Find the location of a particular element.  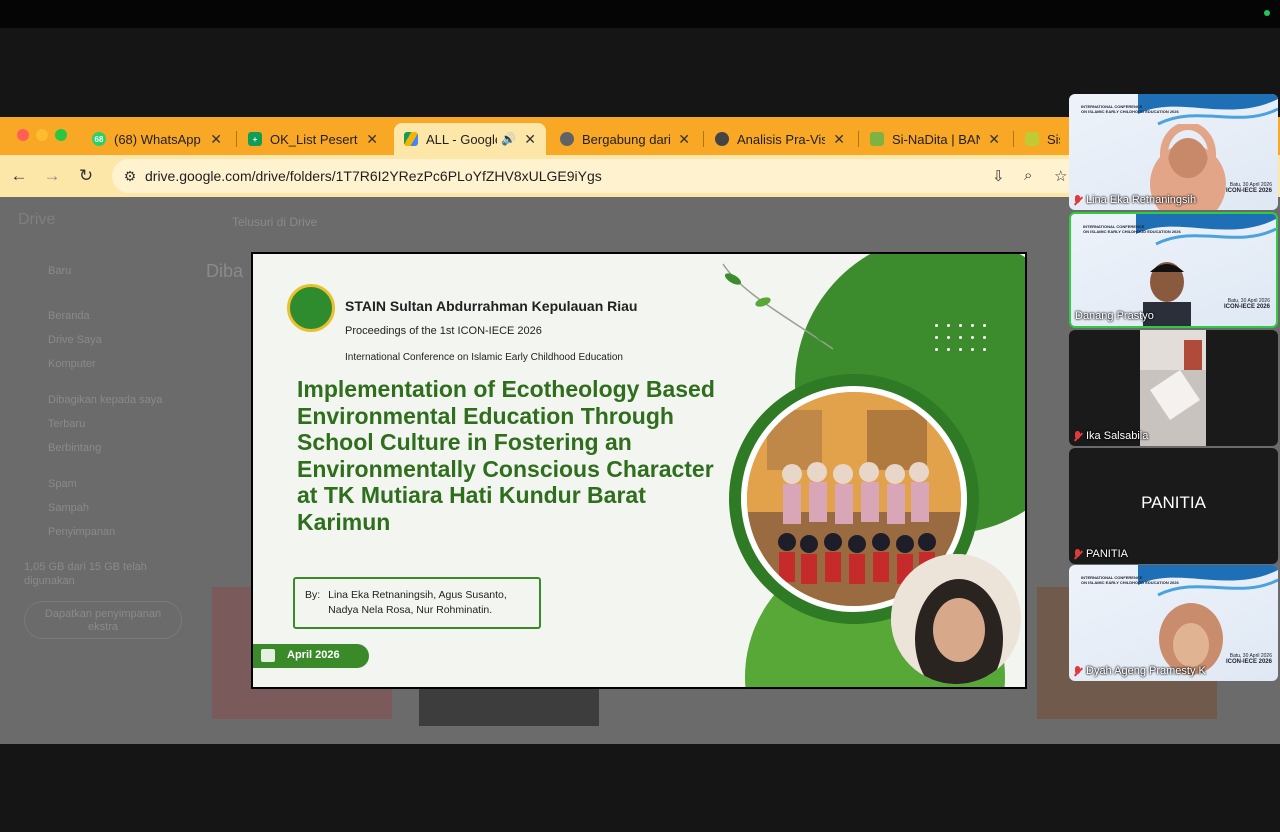

nav-beranda: Beranda is located at coordinates (69, 316).